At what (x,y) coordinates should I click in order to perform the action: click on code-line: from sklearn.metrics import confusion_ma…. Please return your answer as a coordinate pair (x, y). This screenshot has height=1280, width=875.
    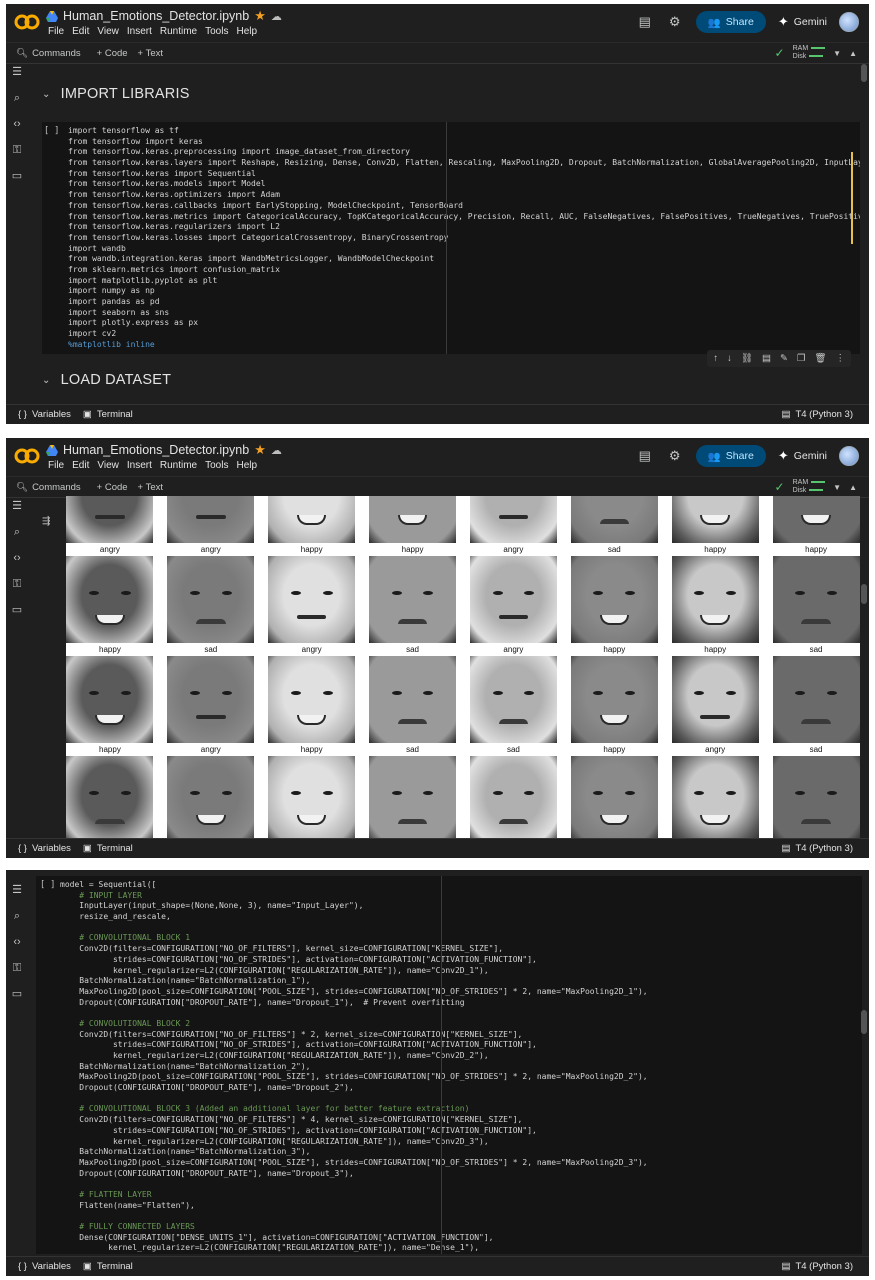
    Looking at the image, I should click on (174, 269).